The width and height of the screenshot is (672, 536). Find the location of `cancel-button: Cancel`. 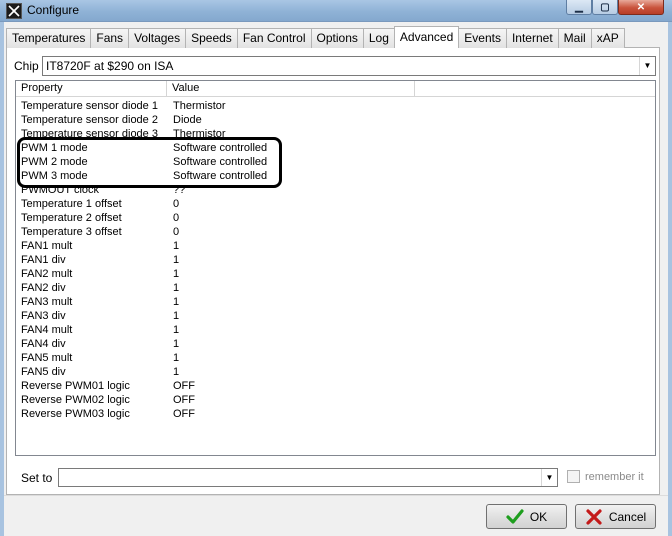

cancel-button: Cancel is located at coordinates (615, 516).